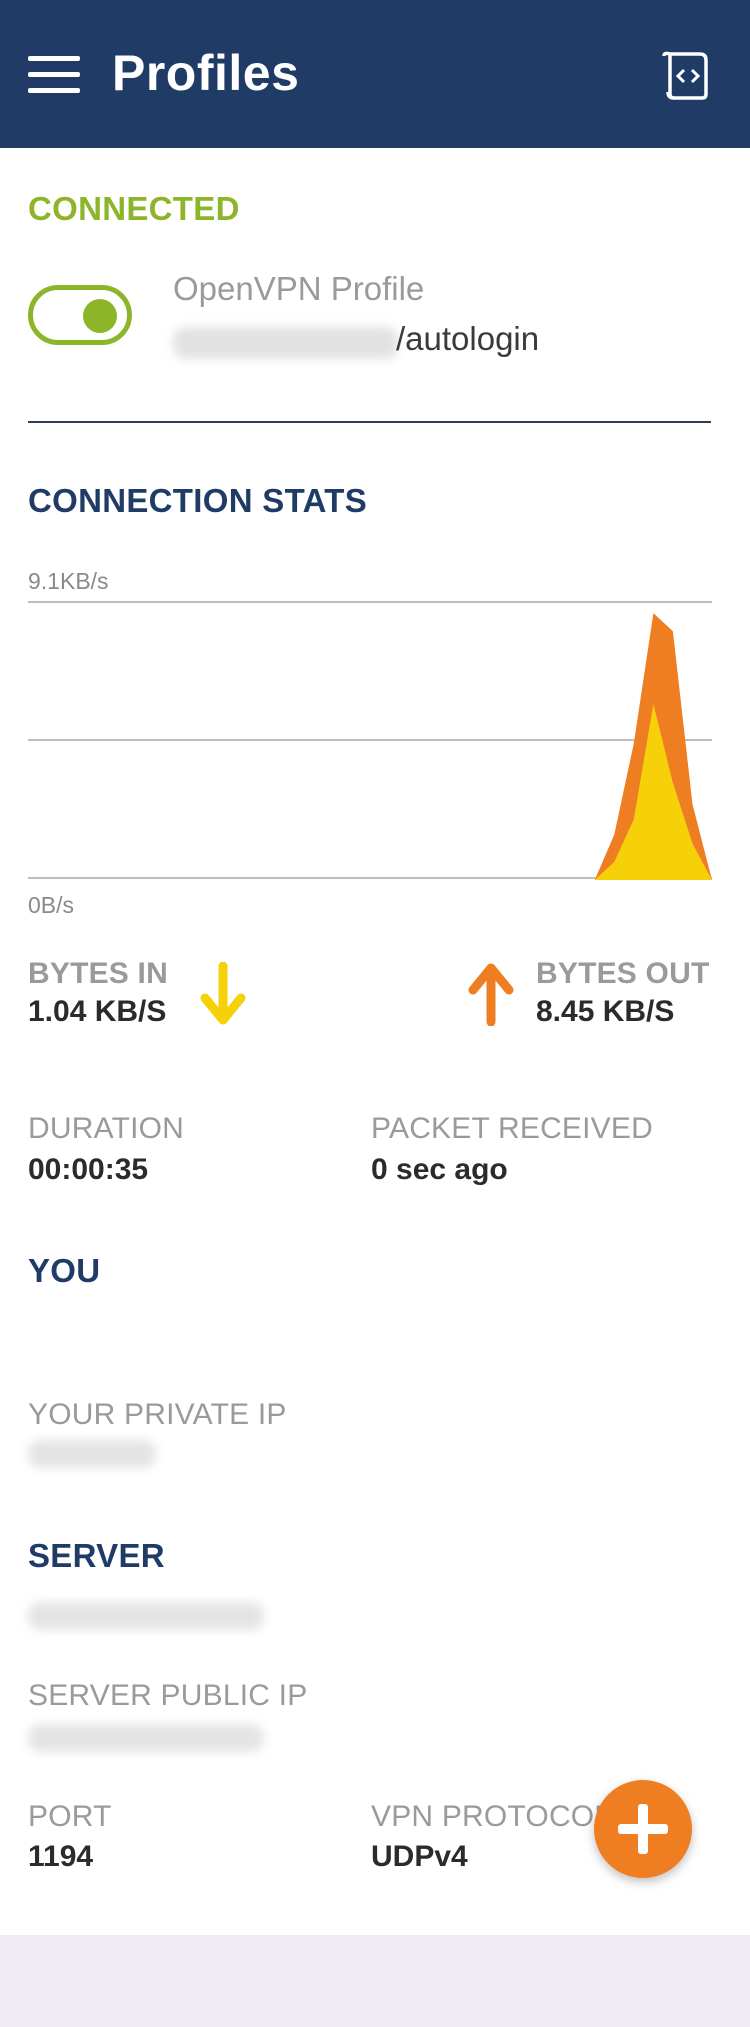 This screenshot has height=2027, width=750. Describe the element at coordinates (68, 581) in the screenshot. I see `chart-y-max-label: 9.1KB/s` at that location.